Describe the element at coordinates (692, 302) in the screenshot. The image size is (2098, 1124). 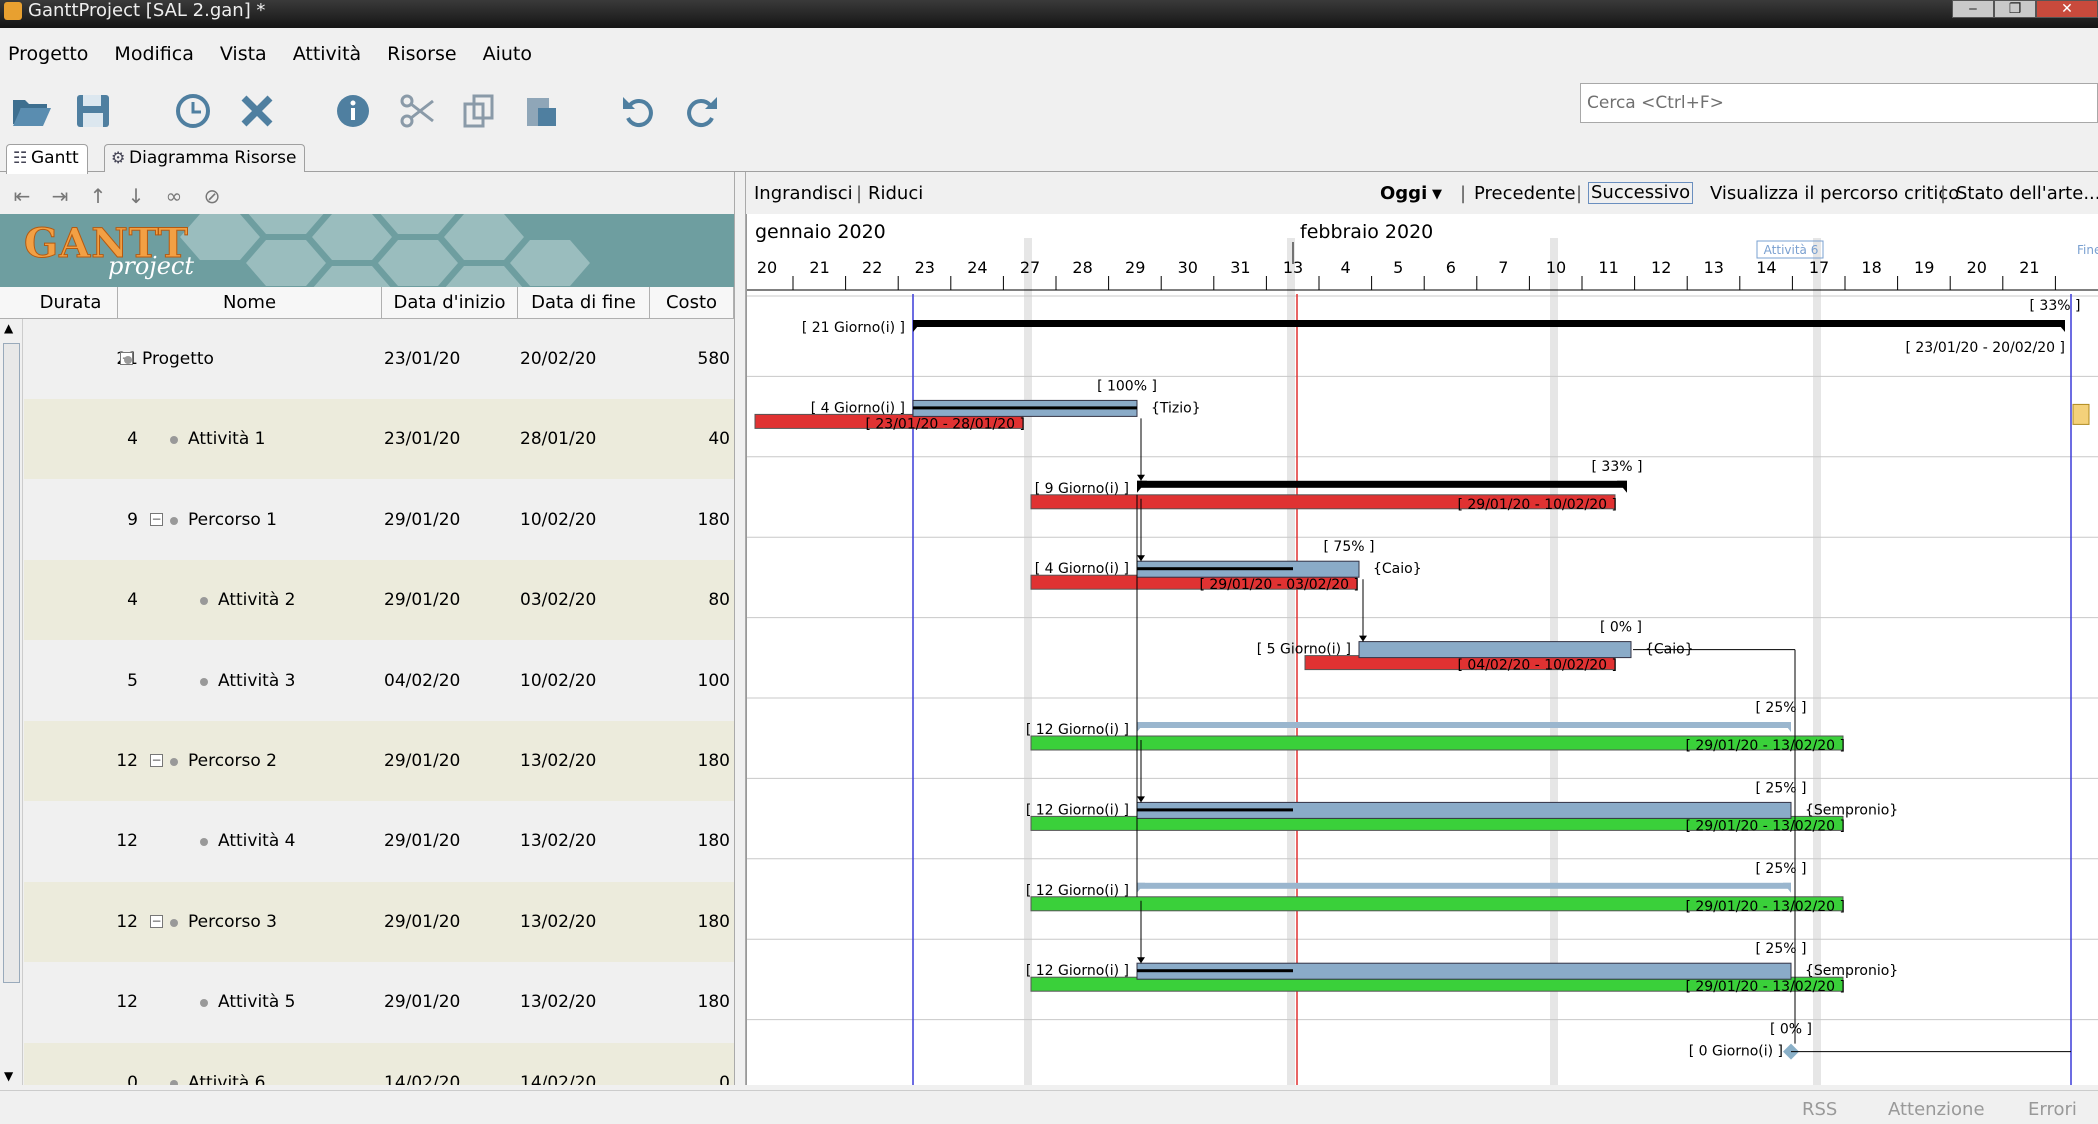
I see `col-costo: Costo` at that location.